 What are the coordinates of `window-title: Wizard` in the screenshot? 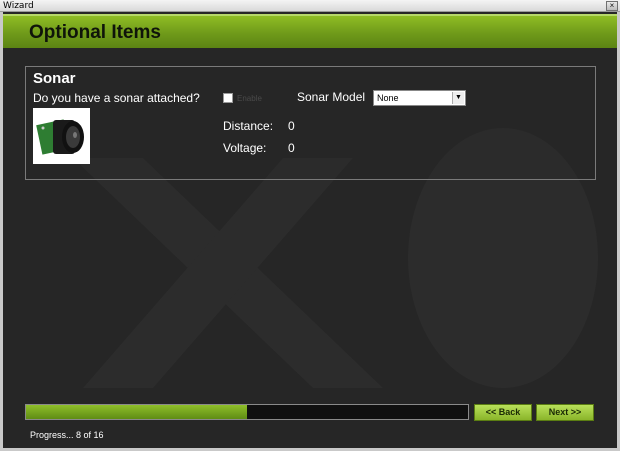 It's located at (18, 6).